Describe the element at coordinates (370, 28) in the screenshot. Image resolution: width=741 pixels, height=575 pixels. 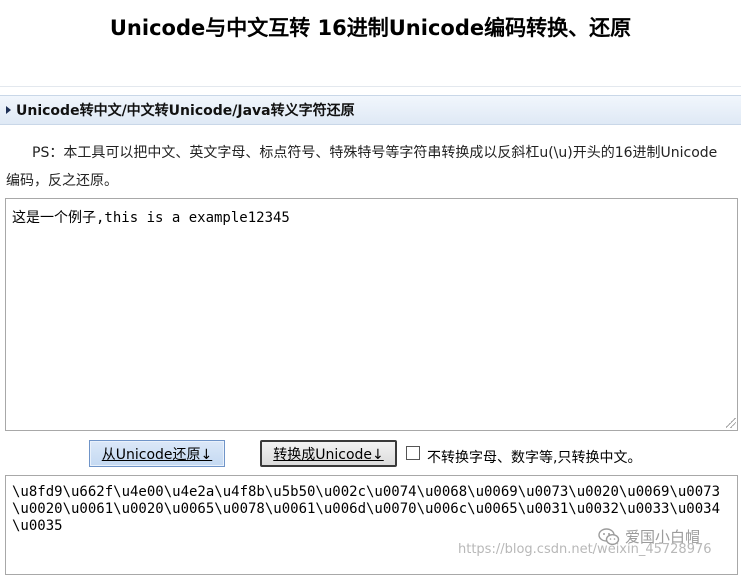
I see `page-title: Unicode与中文互转 16进制Unicode编码转换、还原` at that location.